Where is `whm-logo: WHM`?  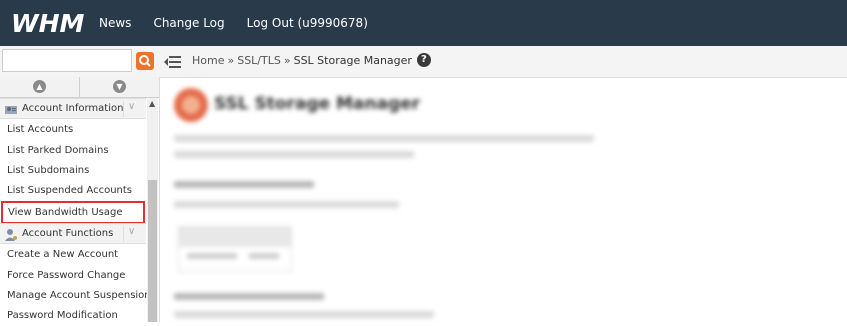 whm-logo: WHM is located at coordinates (50, 23).